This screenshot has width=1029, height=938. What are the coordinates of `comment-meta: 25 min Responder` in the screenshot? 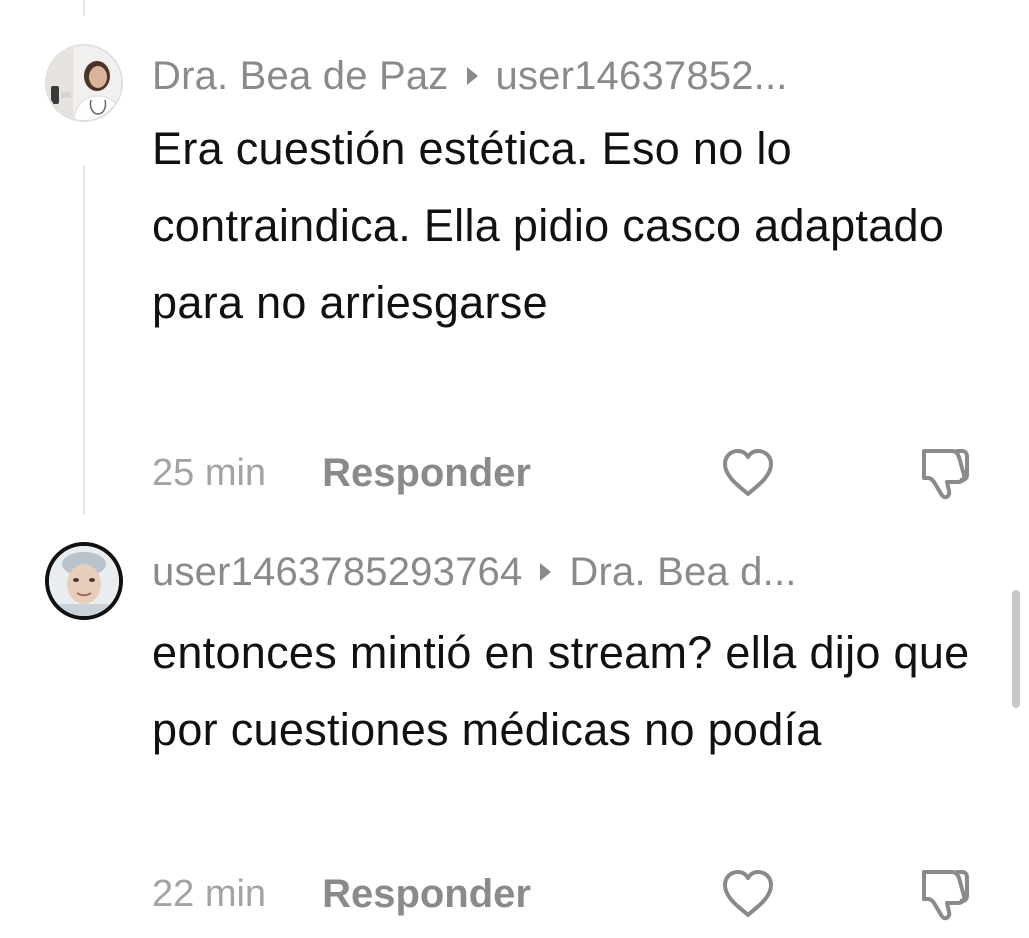 It's located at (341, 473).